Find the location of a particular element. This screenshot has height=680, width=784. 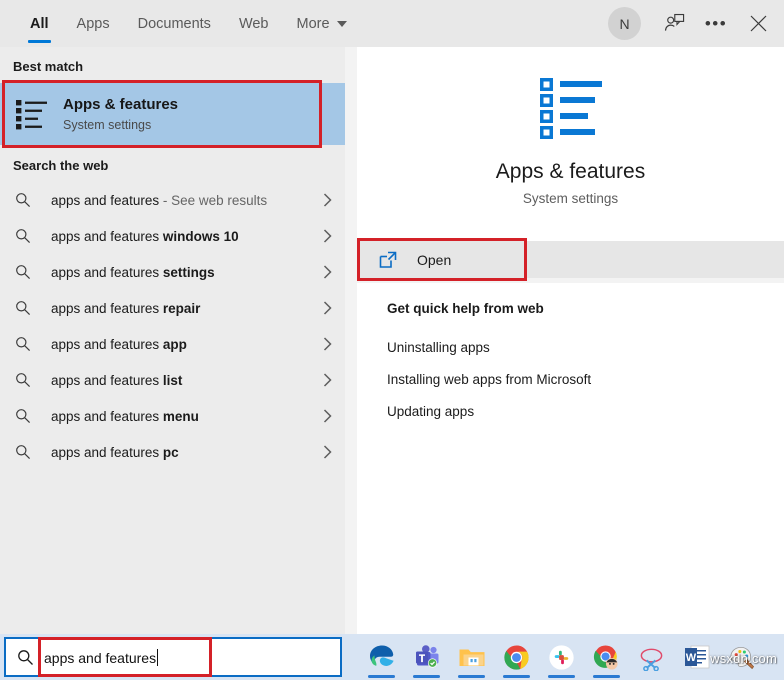

more-options-button: ••• is located at coordinates (716, 24).